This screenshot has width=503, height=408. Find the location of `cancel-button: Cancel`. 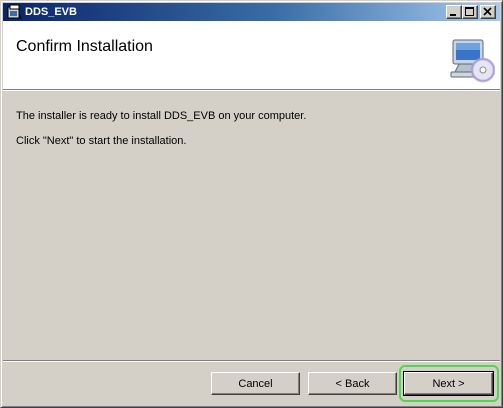

cancel-button: Cancel is located at coordinates (255, 383).